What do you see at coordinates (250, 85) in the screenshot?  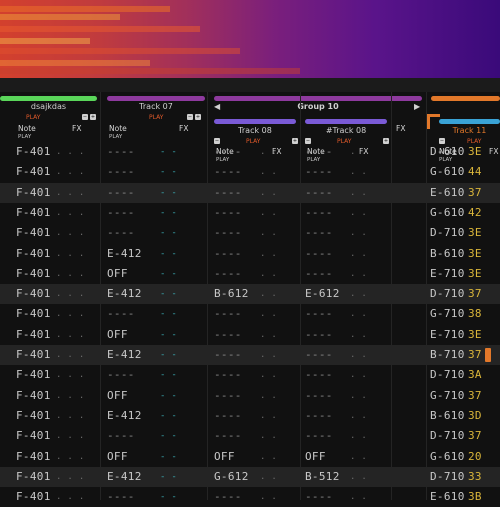 I see `toolbar-strip` at bounding box center [250, 85].